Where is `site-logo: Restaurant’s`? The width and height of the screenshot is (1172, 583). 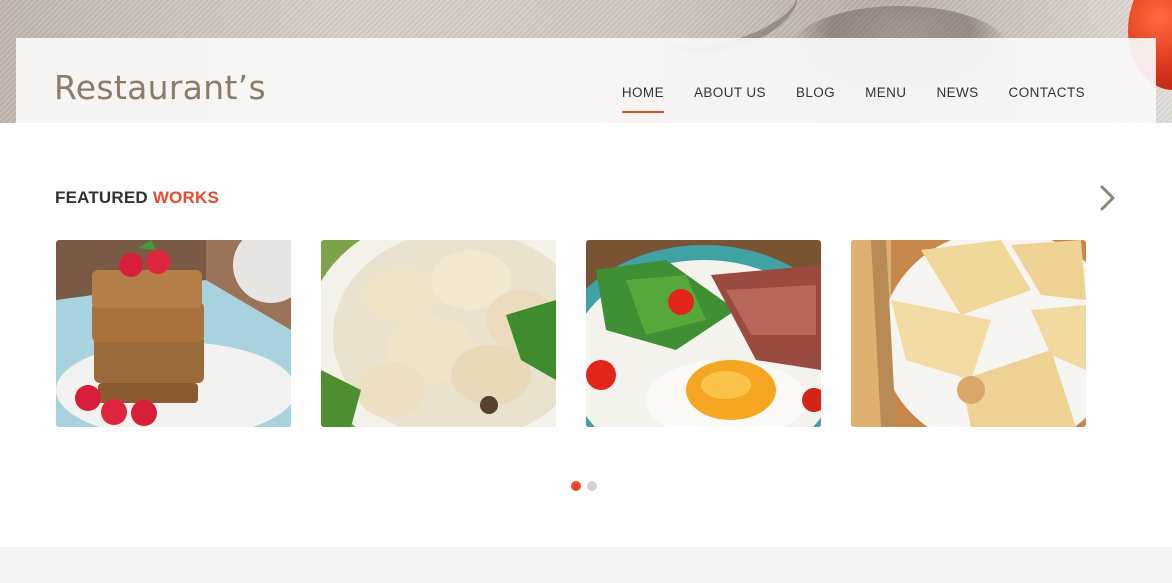 site-logo: Restaurant’s is located at coordinates (160, 87).